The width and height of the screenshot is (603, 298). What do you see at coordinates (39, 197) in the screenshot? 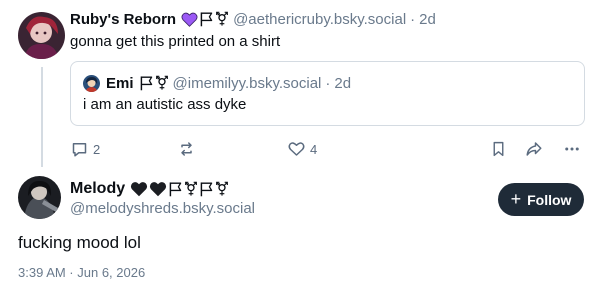
I see `focused-author-avatar` at bounding box center [39, 197].